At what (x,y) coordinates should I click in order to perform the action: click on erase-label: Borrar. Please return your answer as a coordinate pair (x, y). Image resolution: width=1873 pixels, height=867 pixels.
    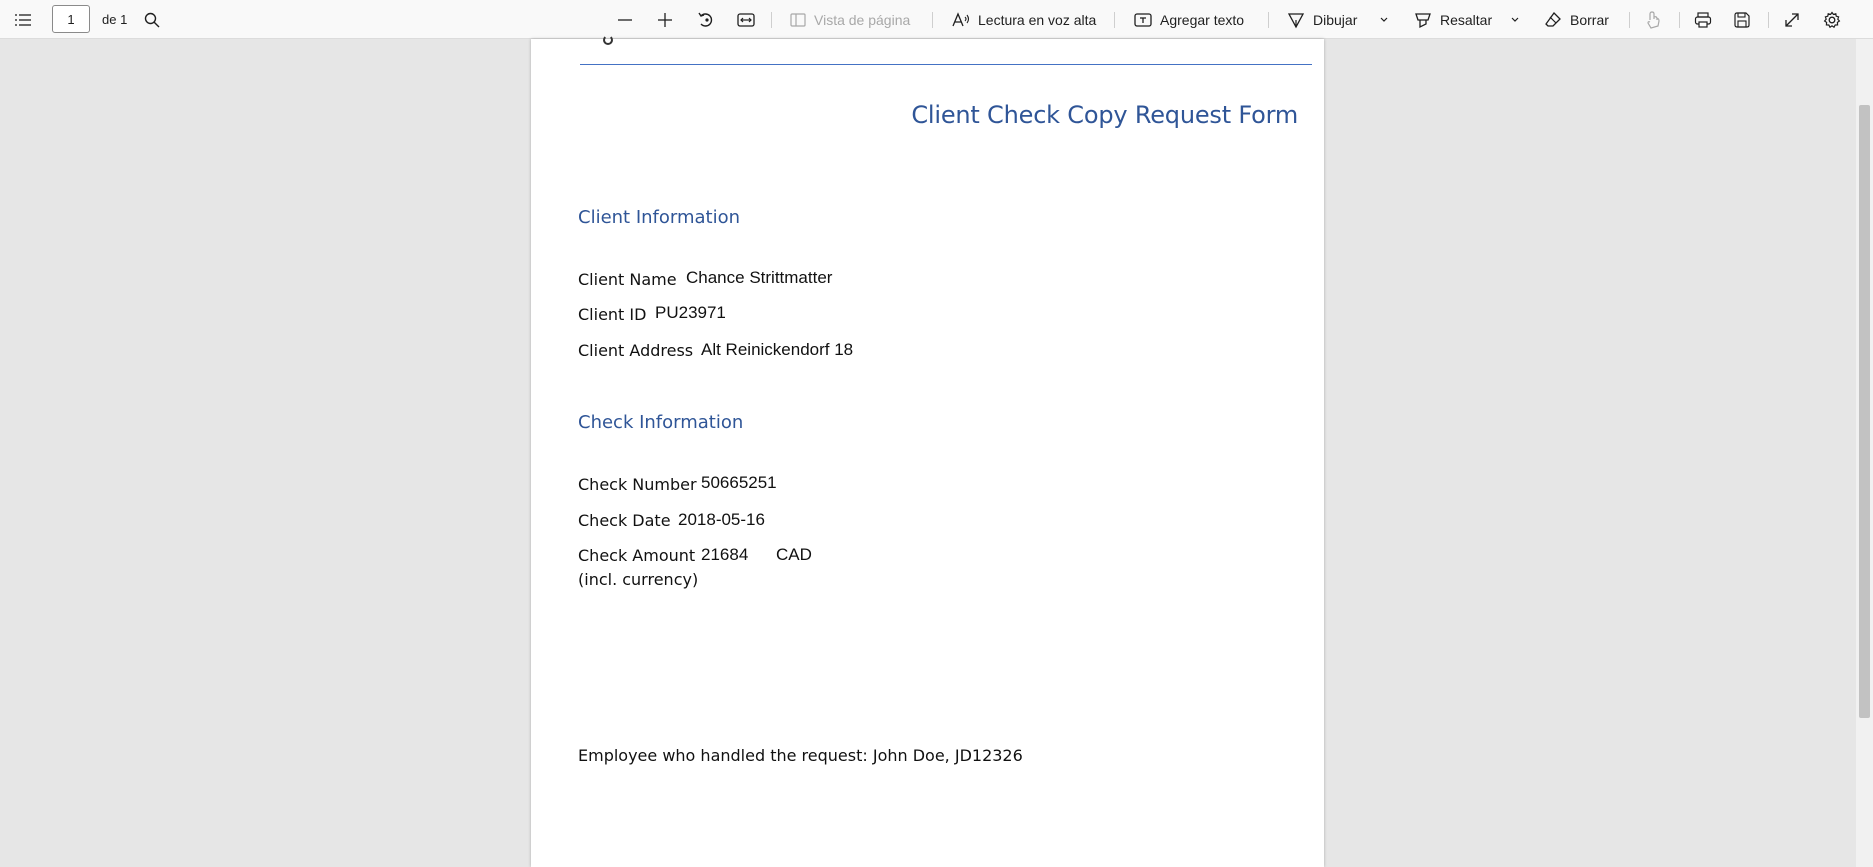
    Looking at the image, I should click on (1589, 19).